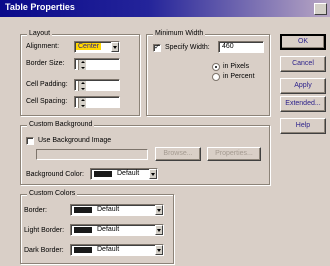  Describe the element at coordinates (216, 77) in the screenshot. I see `in-percent-radio` at that location.